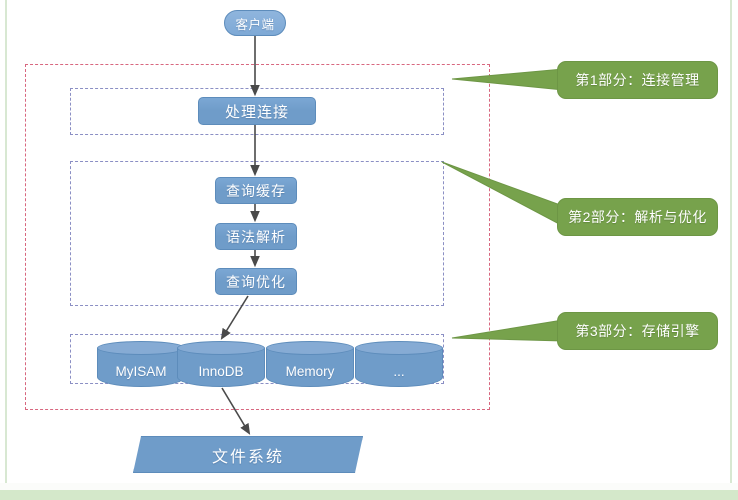  What do you see at coordinates (256, 236) in the screenshot?
I see `node-syntax-parse: 语法解析` at bounding box center [256, 236].